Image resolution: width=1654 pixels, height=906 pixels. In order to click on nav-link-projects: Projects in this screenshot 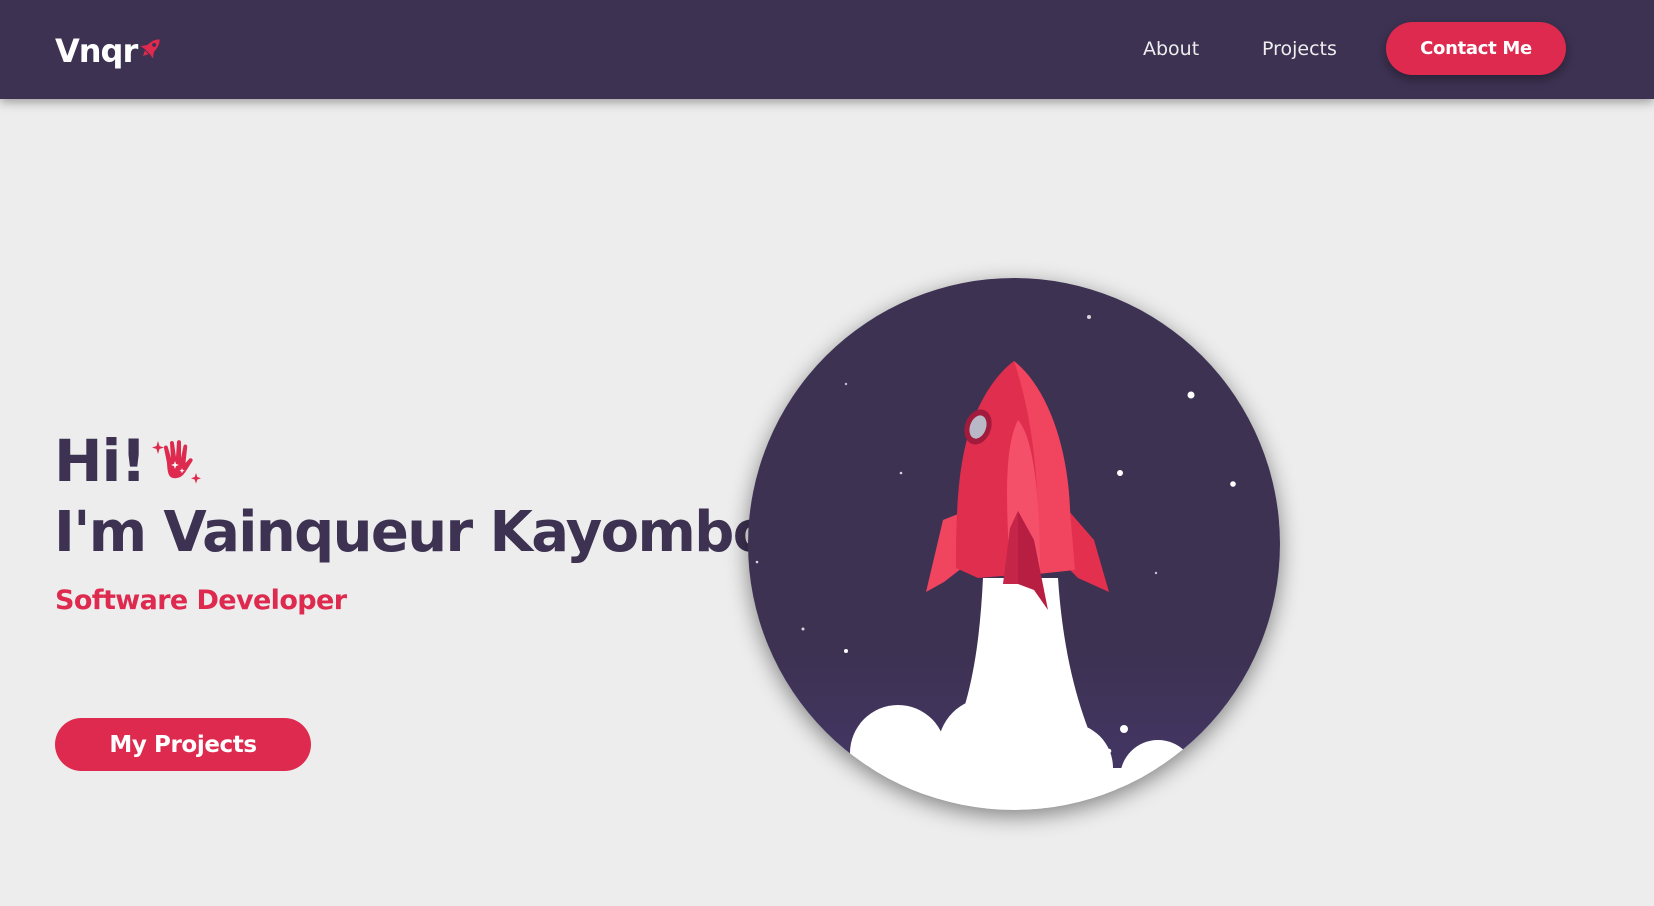, I will do `click(1299, 49)`.